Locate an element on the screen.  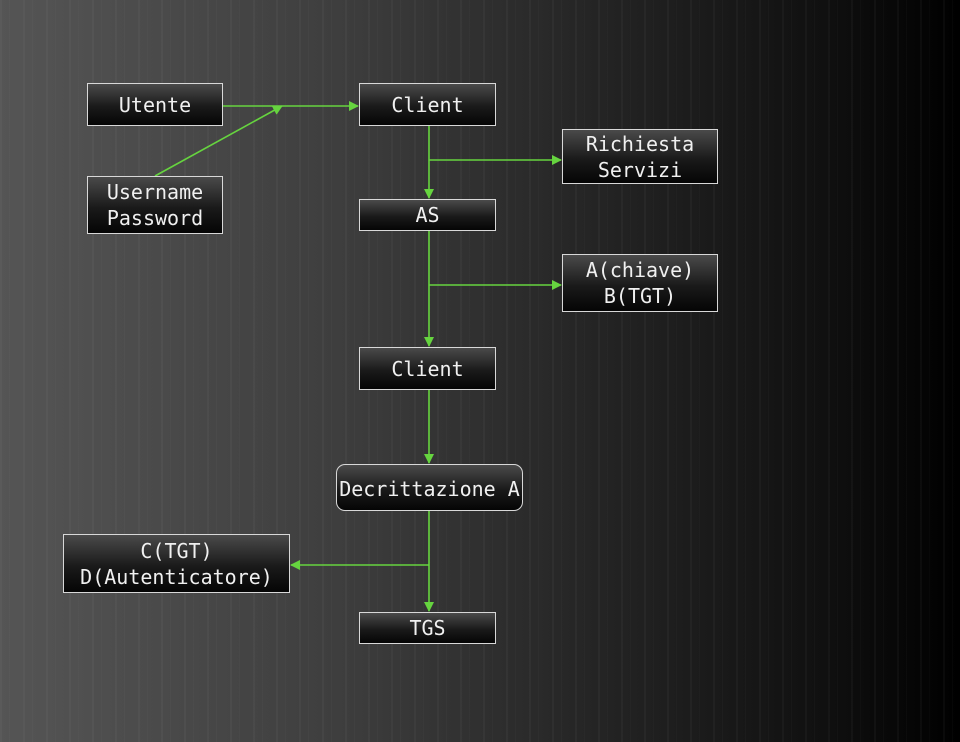
node-as: AS is located at coordinates (427, 215).